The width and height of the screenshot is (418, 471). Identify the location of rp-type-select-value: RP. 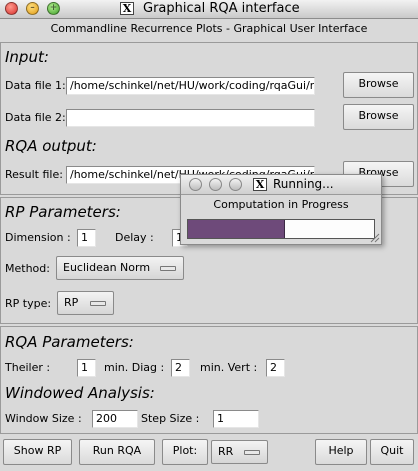
(71, 302).